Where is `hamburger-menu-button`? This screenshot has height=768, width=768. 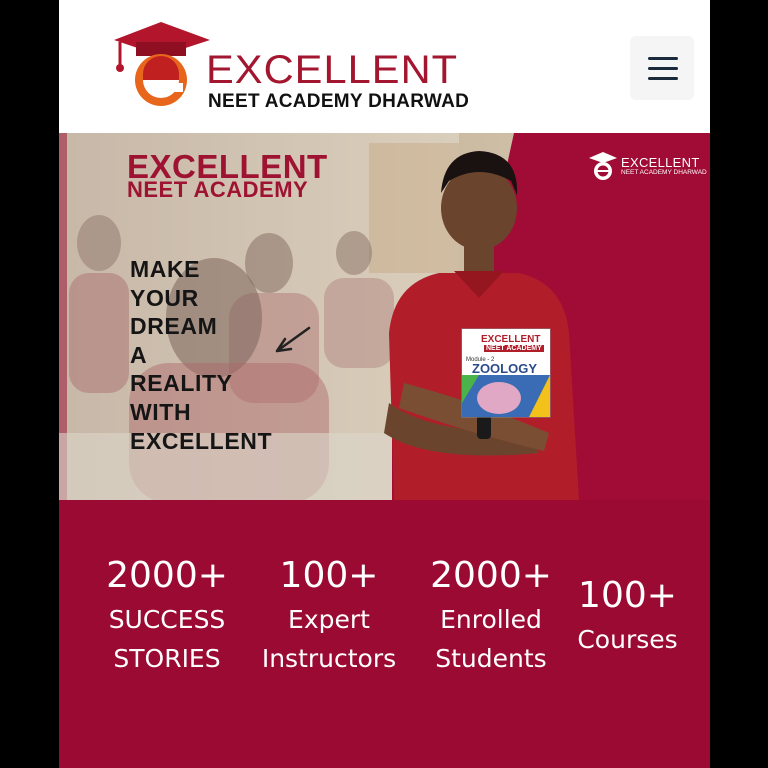
hamburger-menu-button is located at coordinates (662, 68).